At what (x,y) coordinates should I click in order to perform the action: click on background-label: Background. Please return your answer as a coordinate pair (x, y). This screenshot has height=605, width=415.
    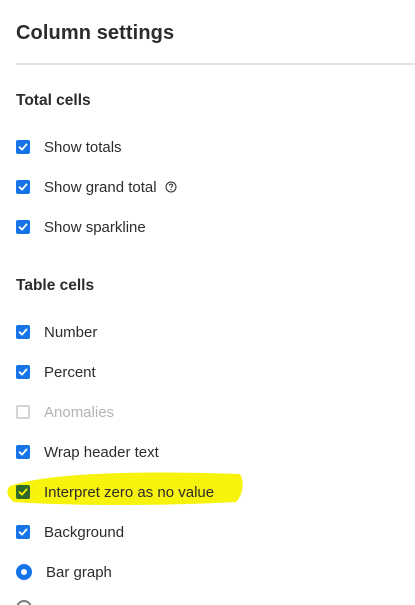
    Looking at the image, I should click on (84, 532).